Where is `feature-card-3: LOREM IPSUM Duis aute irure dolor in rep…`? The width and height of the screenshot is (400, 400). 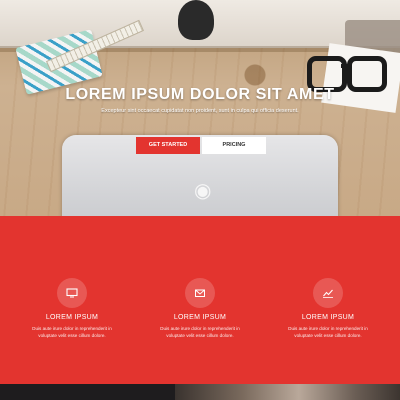
feature-card-3: LOREM IPSUM Duis aute irure dolor in rep… is located at coordinates (328, 308).